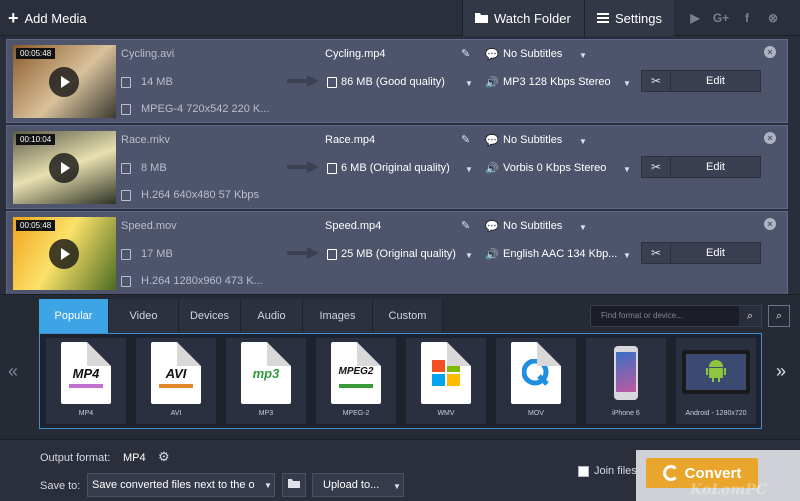  Describe the element at coordinates (210, 316) in the screenshot. I see `tab-devices: Devices` at that location.